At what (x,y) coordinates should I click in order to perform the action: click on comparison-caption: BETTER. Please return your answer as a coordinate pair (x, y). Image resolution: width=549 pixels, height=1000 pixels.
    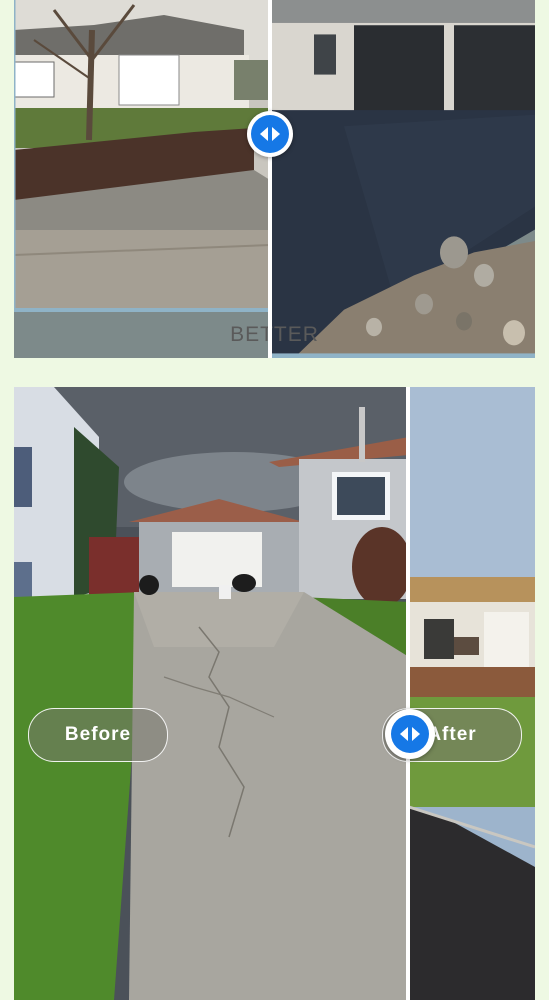
    Looking at the image, I should click on (274, 334).